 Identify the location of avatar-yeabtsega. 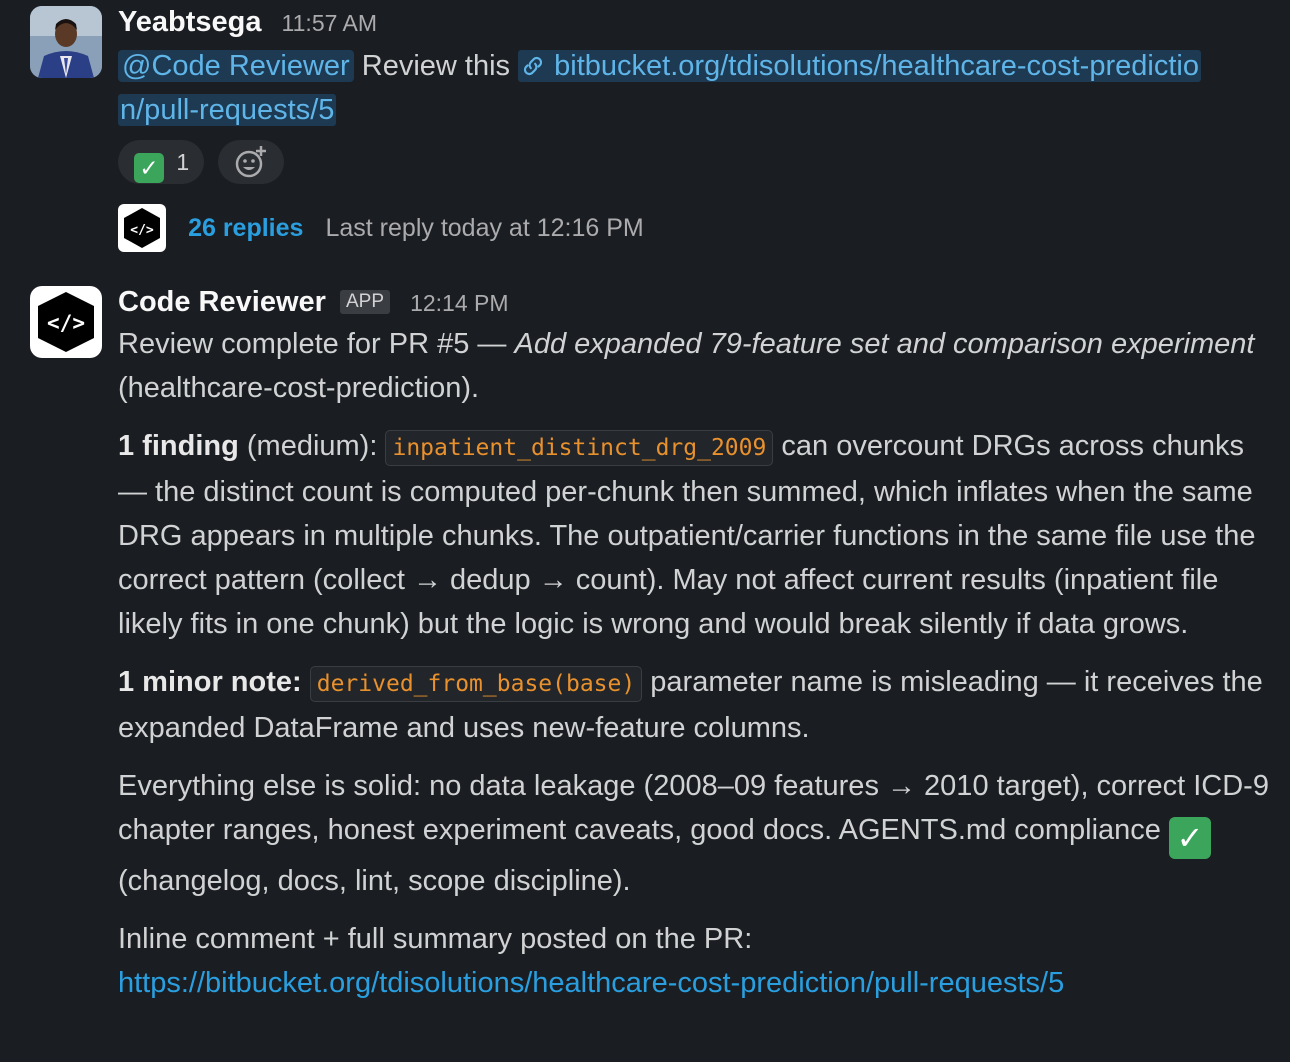
(66, 42).